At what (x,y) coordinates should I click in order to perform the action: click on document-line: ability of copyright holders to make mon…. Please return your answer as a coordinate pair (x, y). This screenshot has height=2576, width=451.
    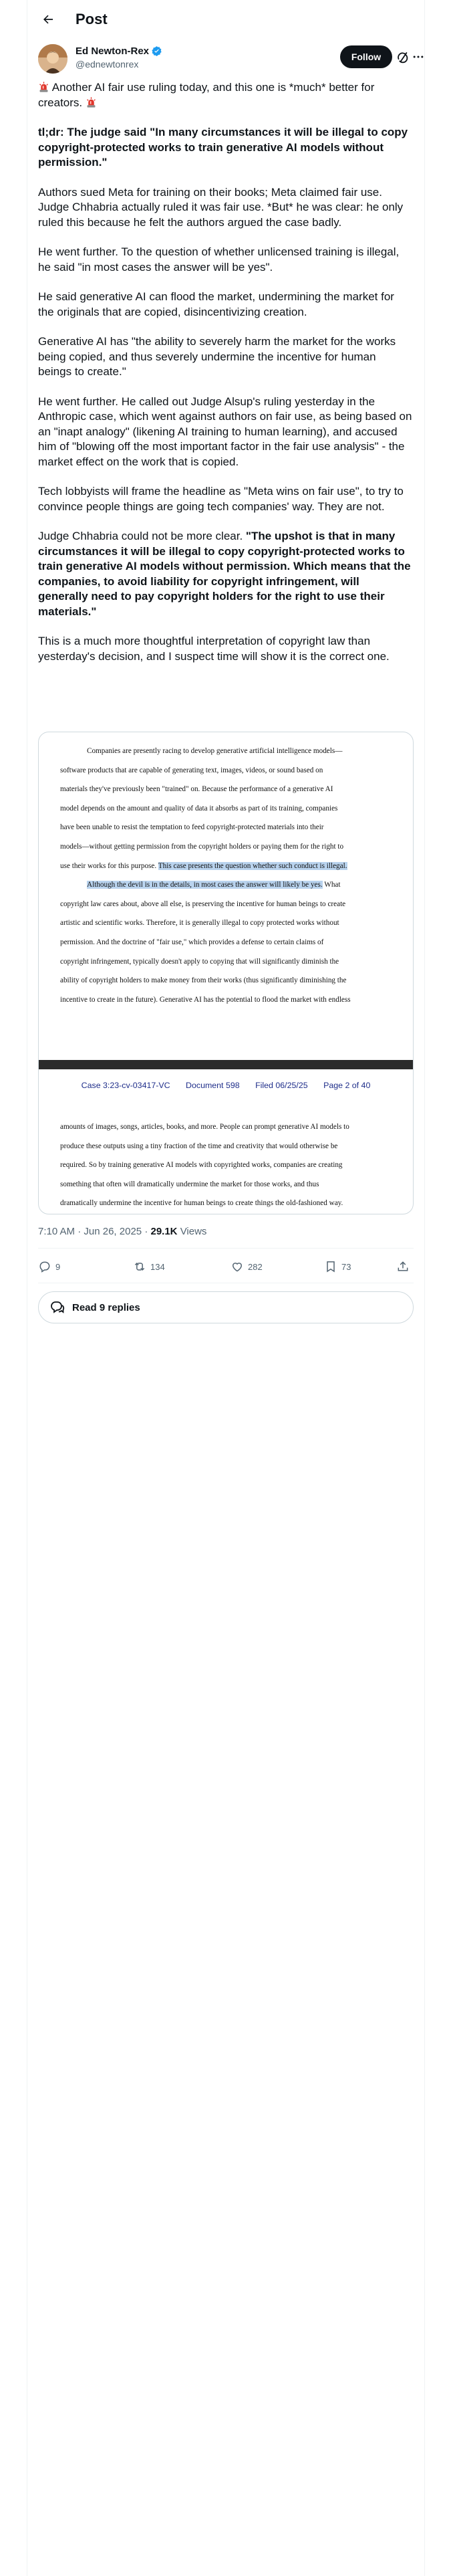
    Looking at the image, I should click on (203, 981).